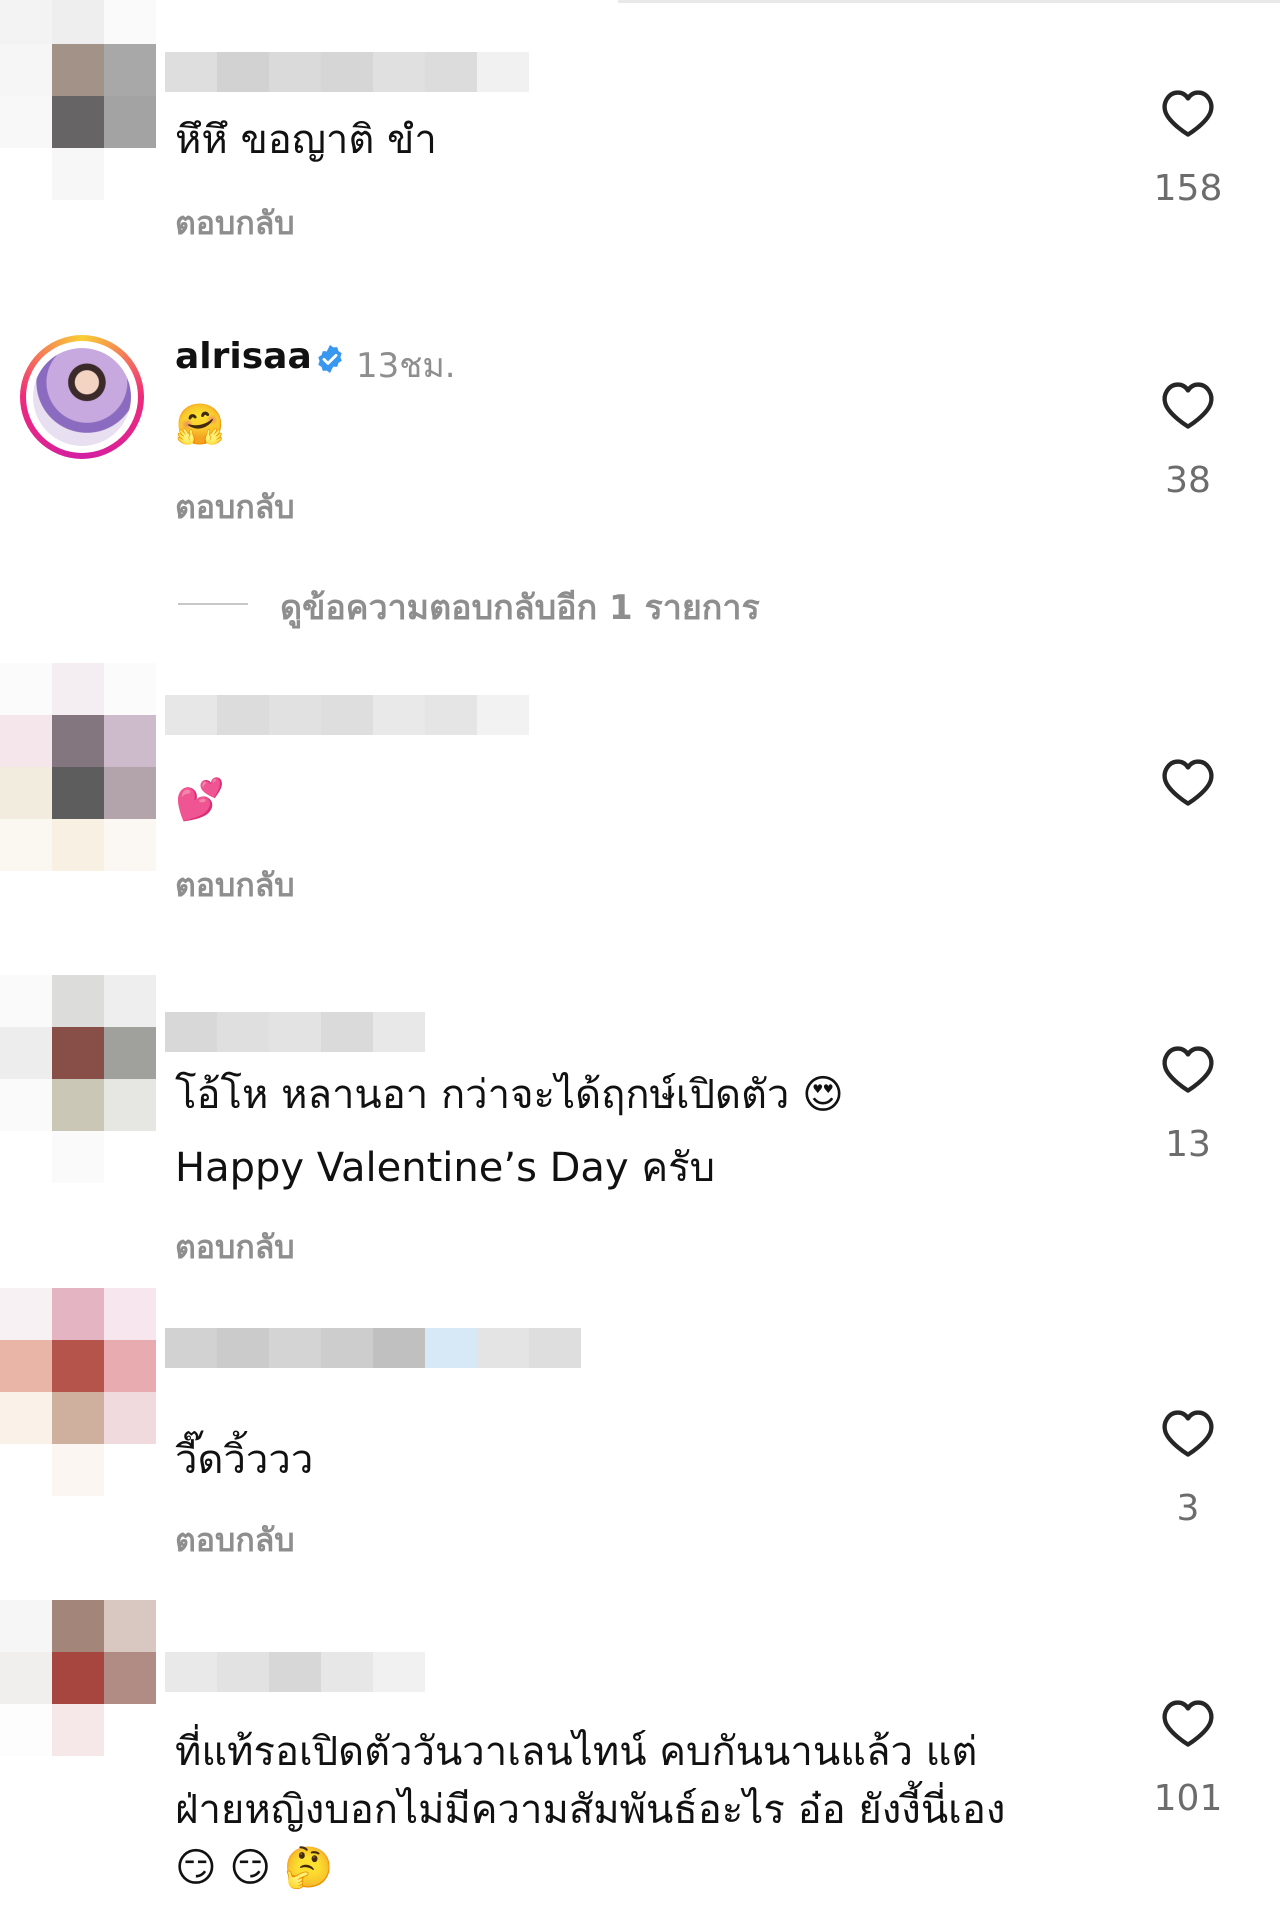 Image resolution: width=1280 pixels, height=1916 pixels. I want to click on timestamp: 13ชม., so click(406, 366).